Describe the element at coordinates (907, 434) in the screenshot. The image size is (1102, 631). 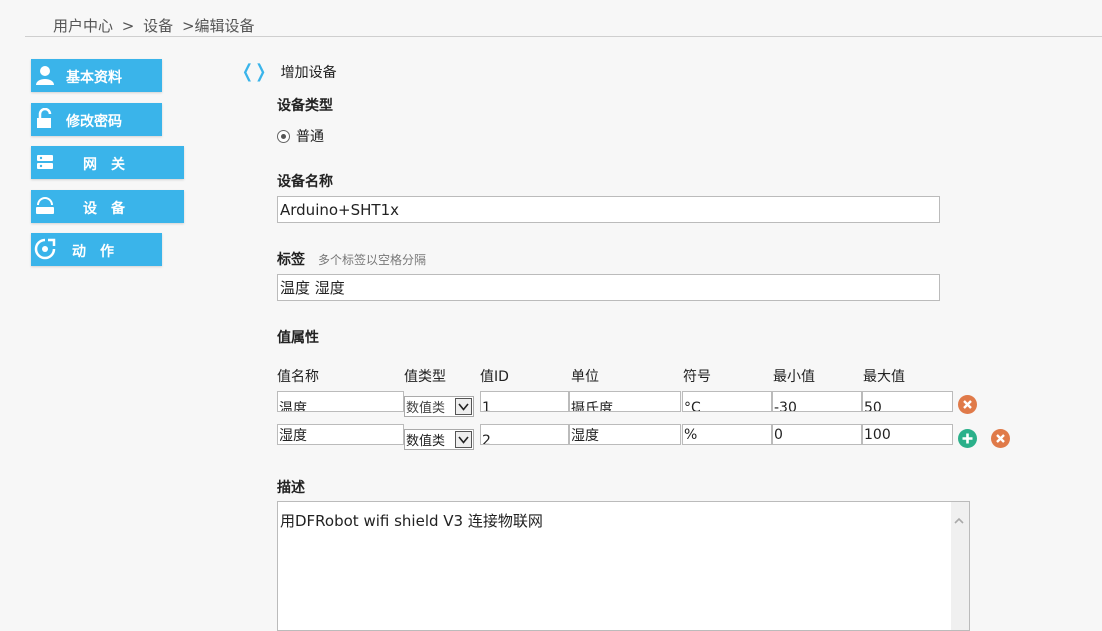
I see `value-max-input: 100` at that location.